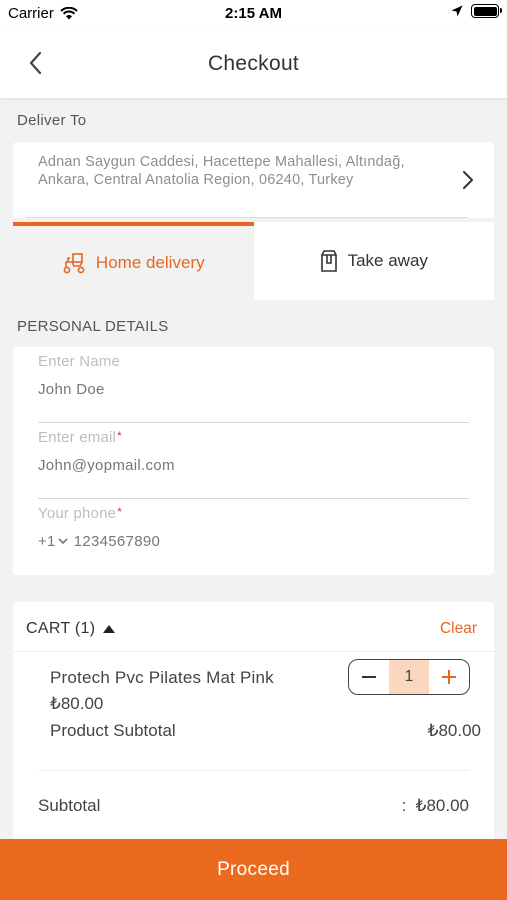 This screenshot has height=900, width=507. I want to click on cart-divider, so click(253, 770).